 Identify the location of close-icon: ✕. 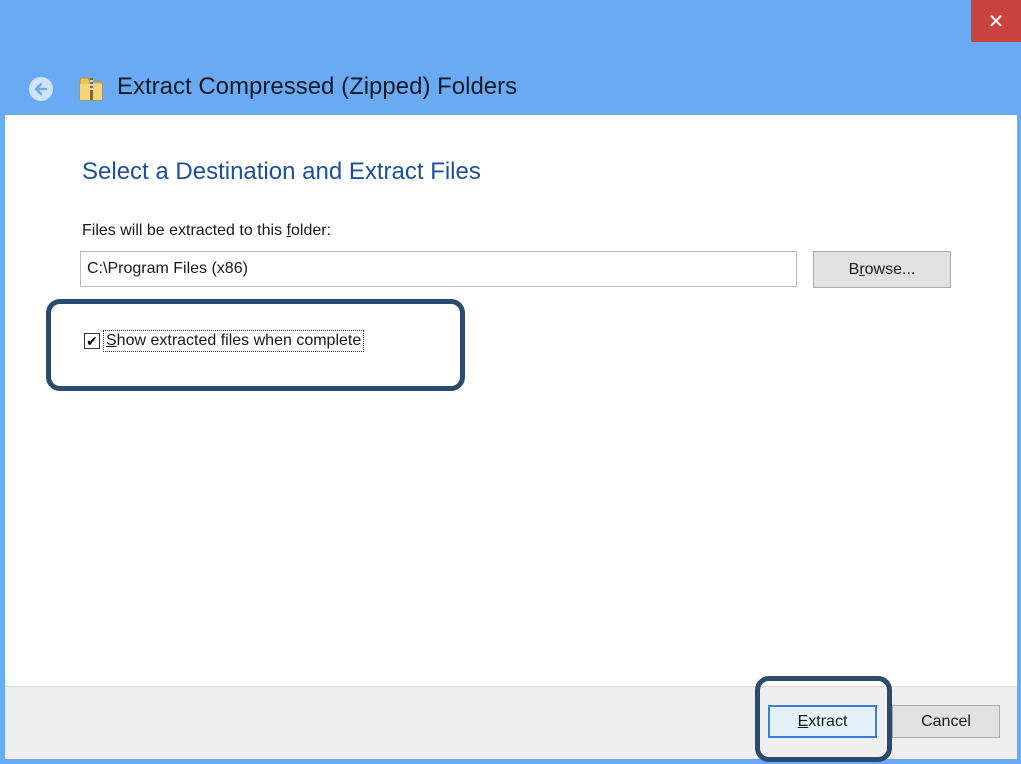
(996, 21).